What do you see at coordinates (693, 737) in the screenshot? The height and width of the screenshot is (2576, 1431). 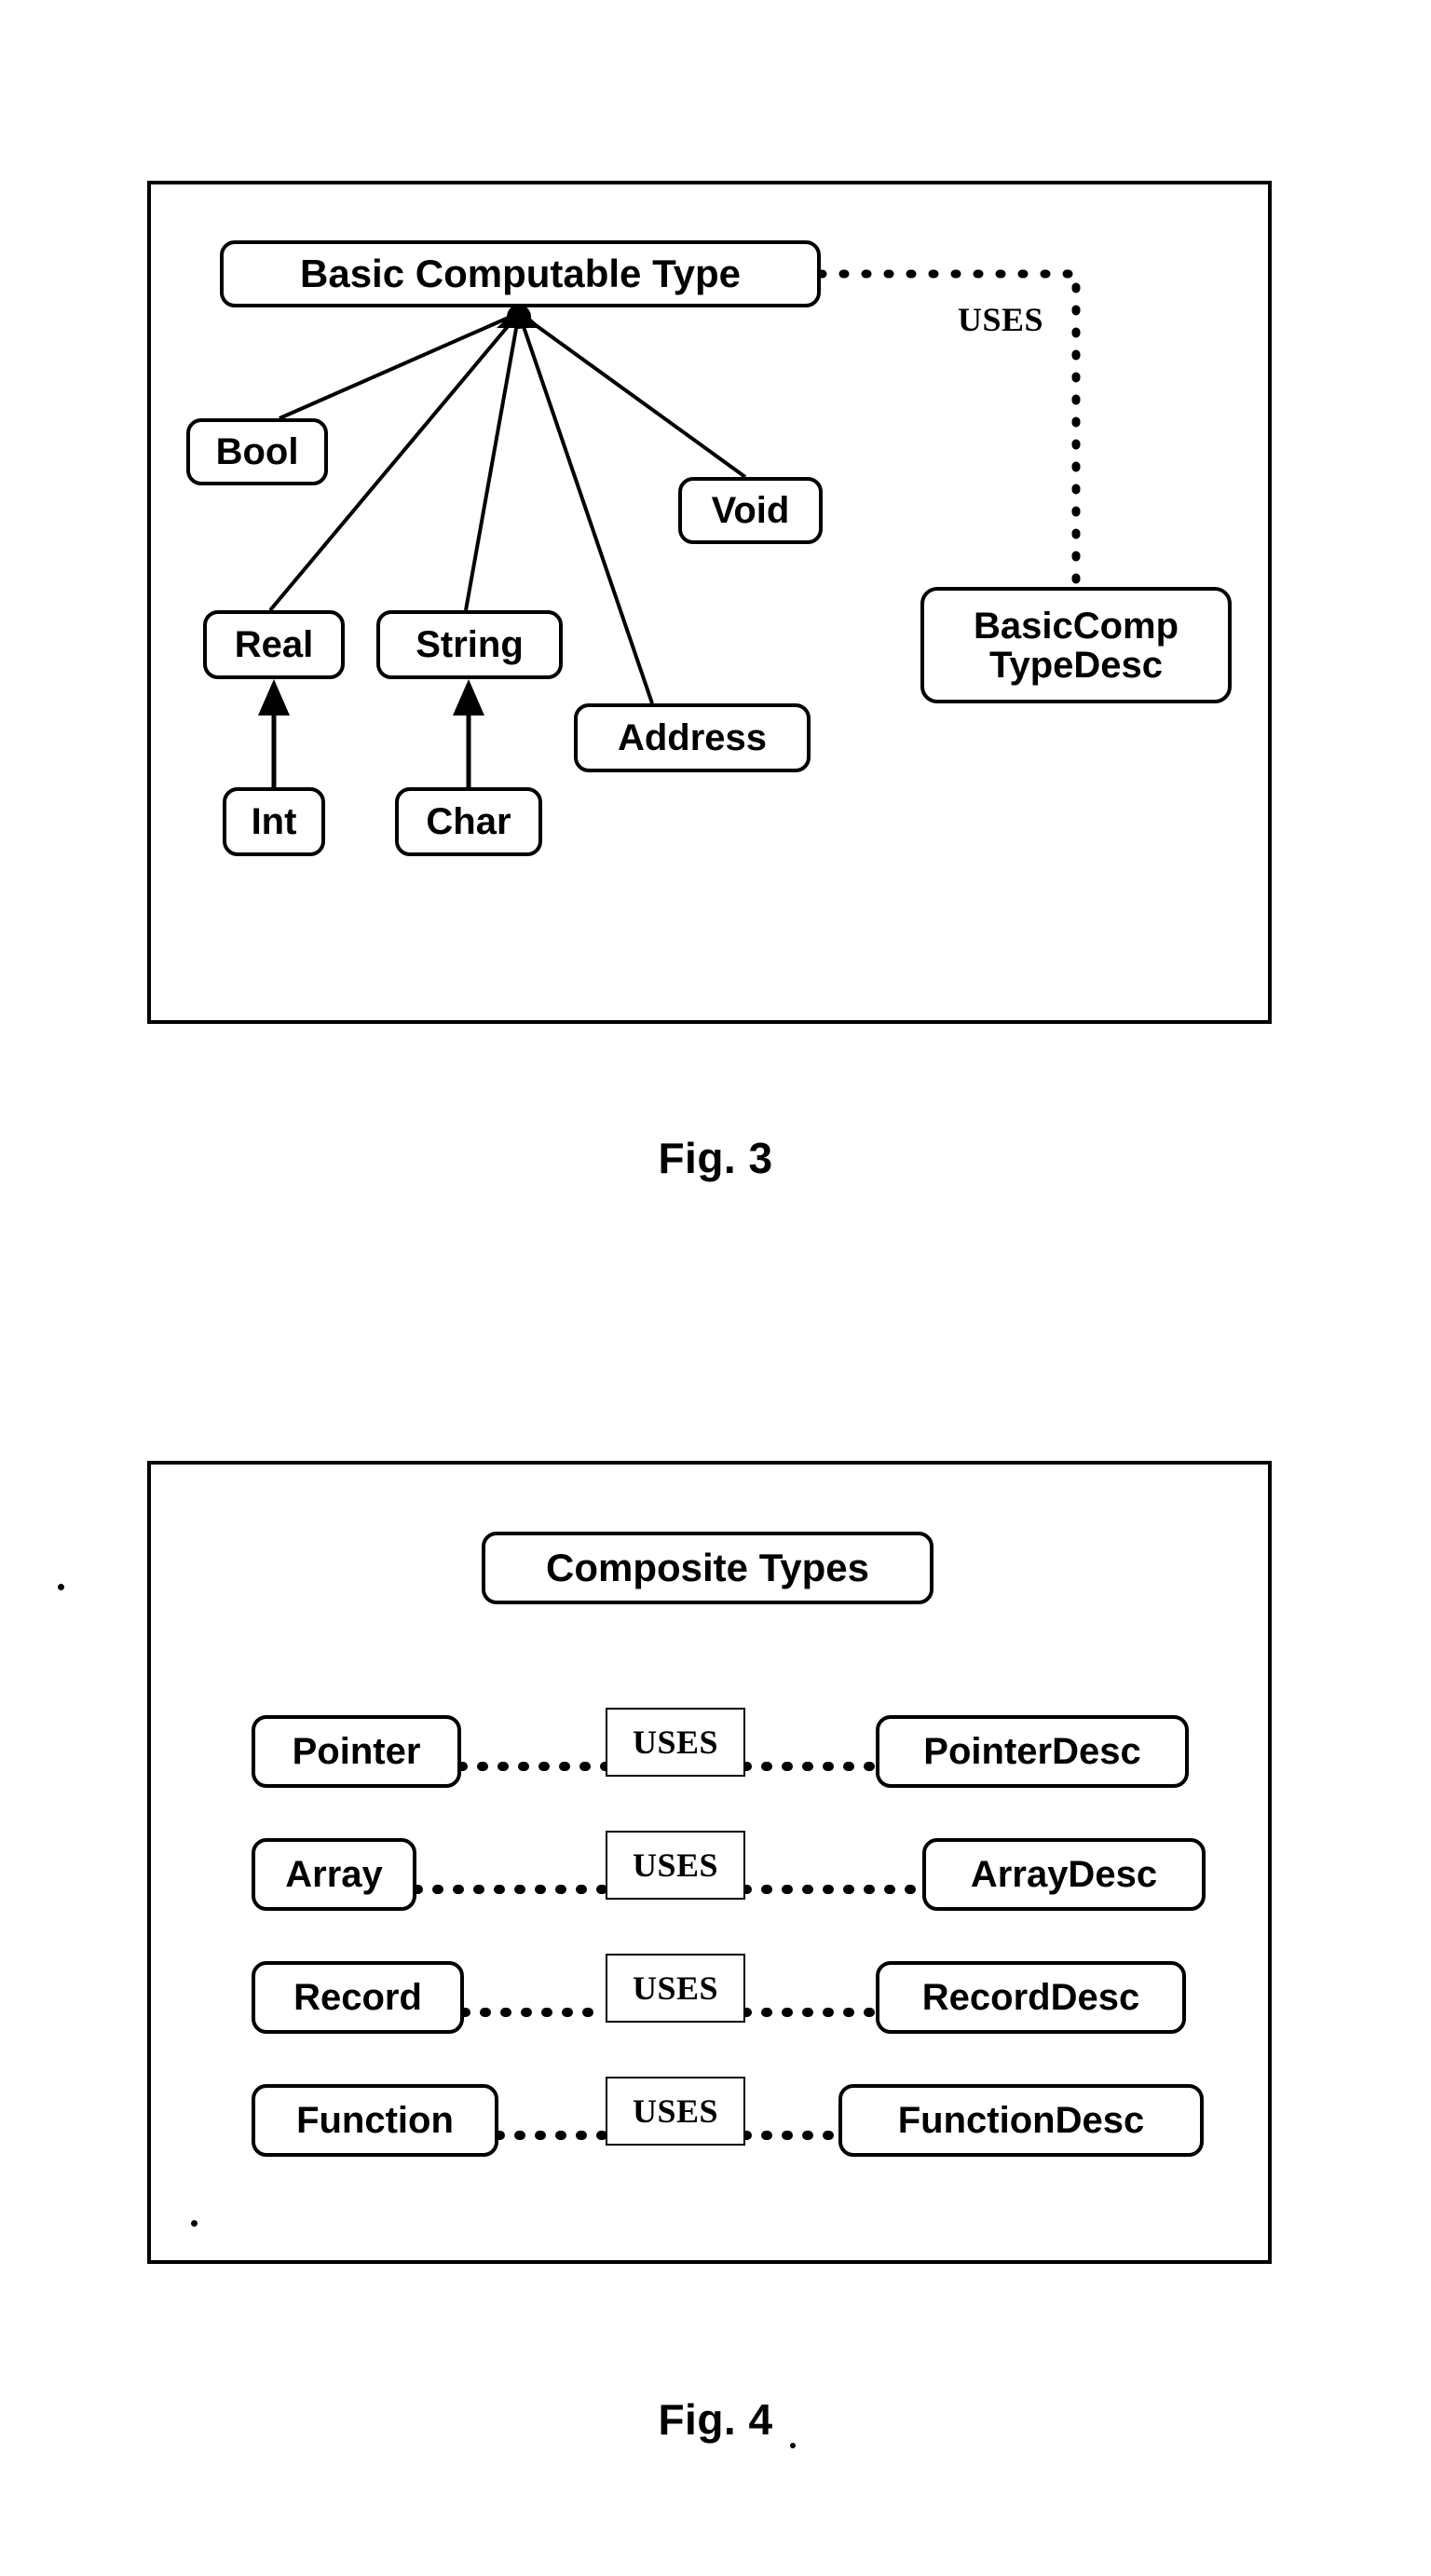 I see `node-address: Address` at bounding box center [693, 737].